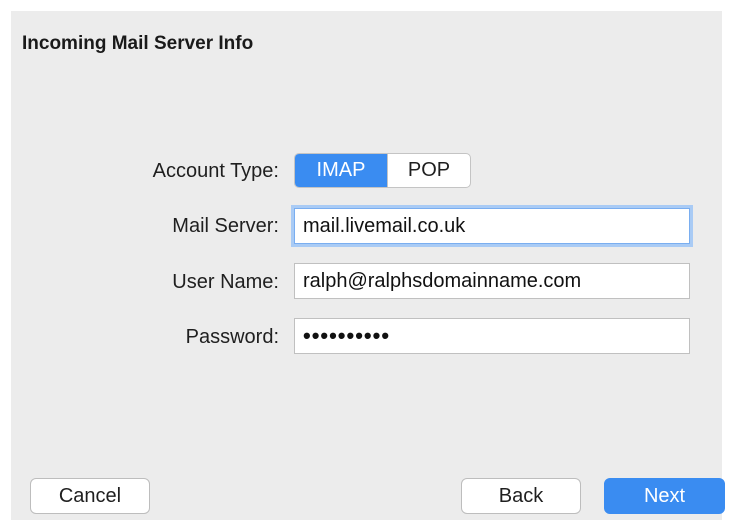 The height and width of the screenshot is (520, 733). What do you see at coordinates (428, 170) in the screenshot?
I see `account-type-pop-option: POP` at bounding box center [428, 170].